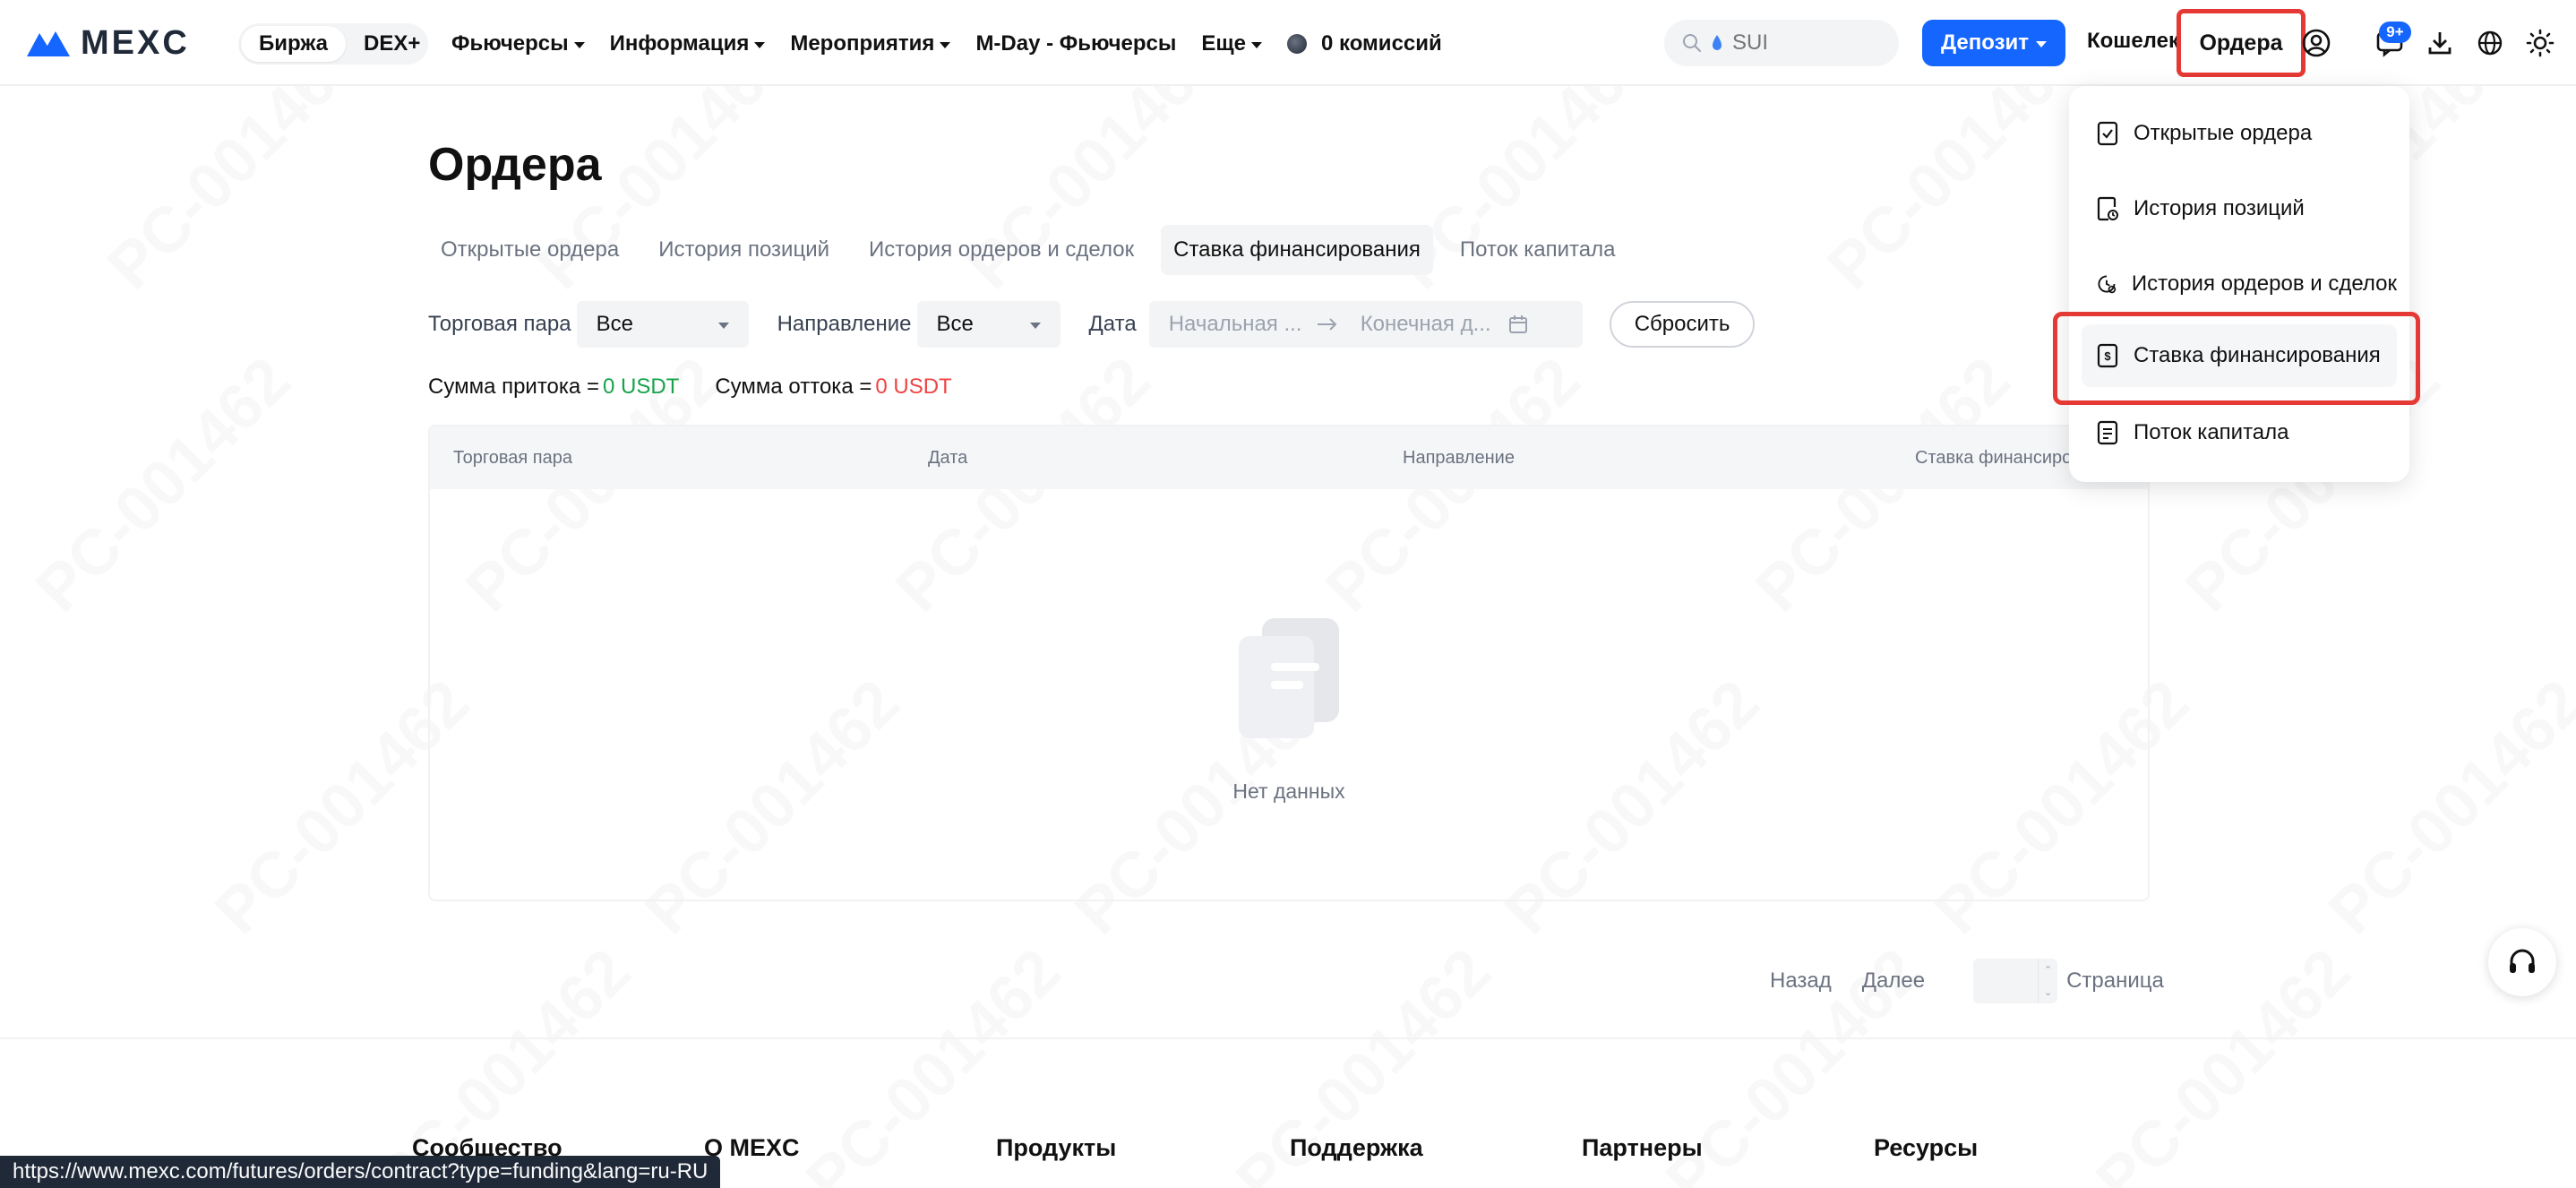  Describe the element at coordinates (1075, 43) in the screenshot. I see `nav-mday-futures: M-Day - Фьючерсы` at that location.